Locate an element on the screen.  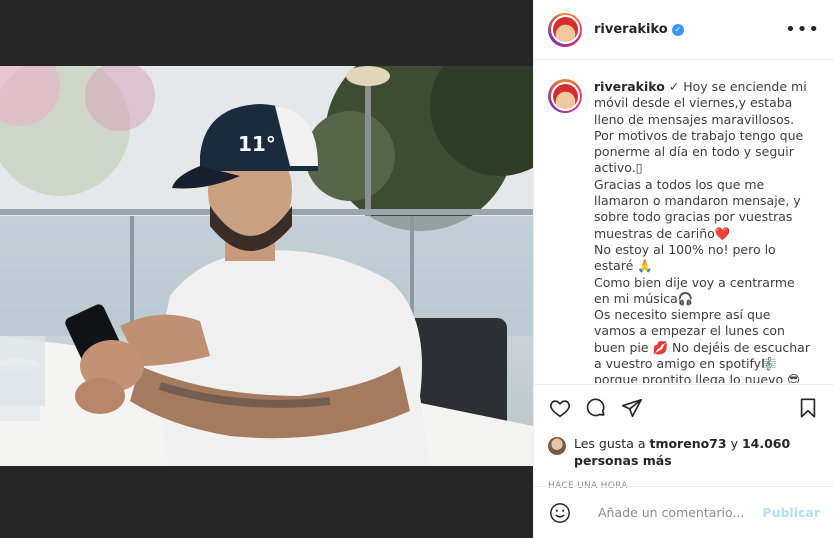
verified-badge-icon: ✓ is located at coordinates (677, 29).